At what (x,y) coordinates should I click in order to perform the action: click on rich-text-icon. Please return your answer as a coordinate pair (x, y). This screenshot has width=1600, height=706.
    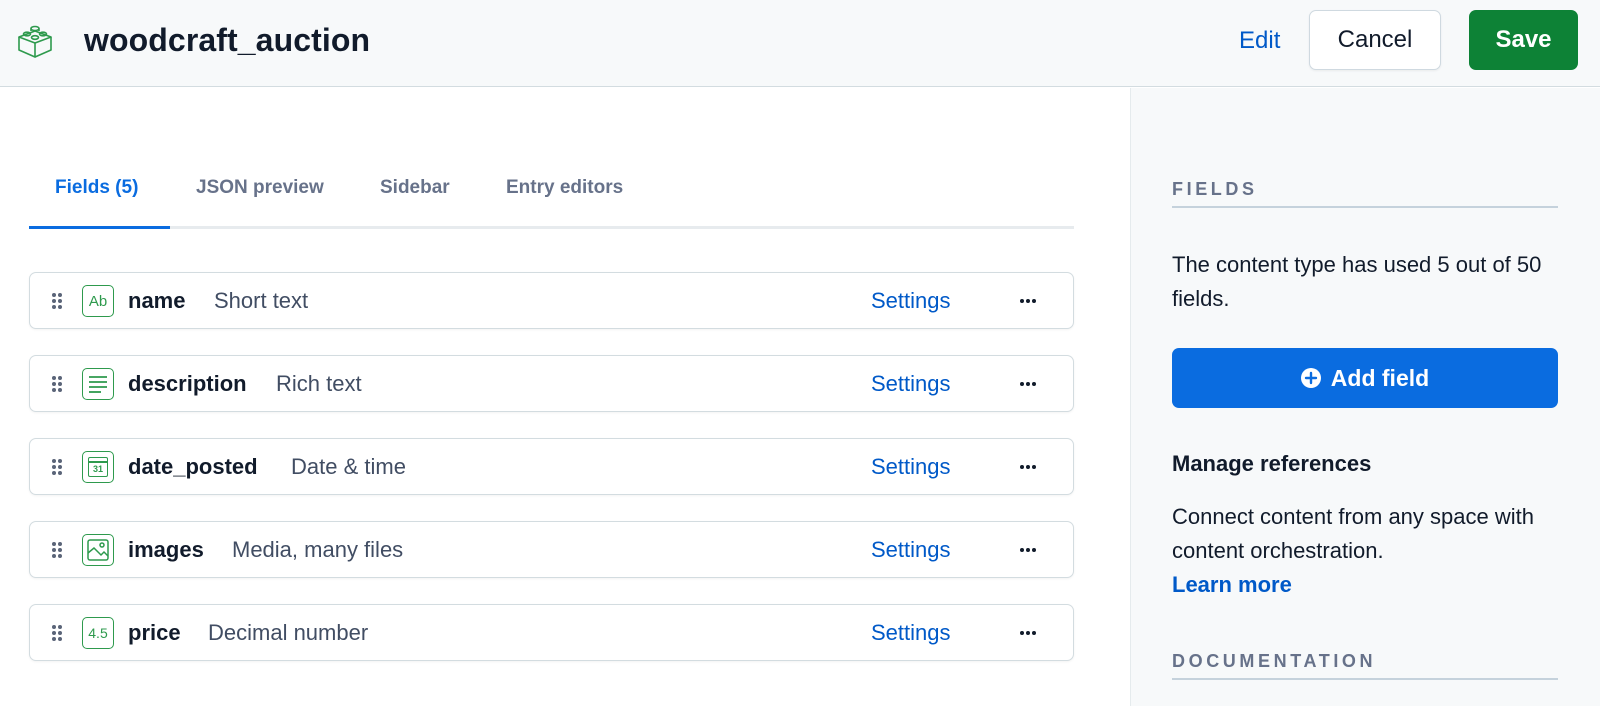
    Looking at the image, I should click on (98, 384).